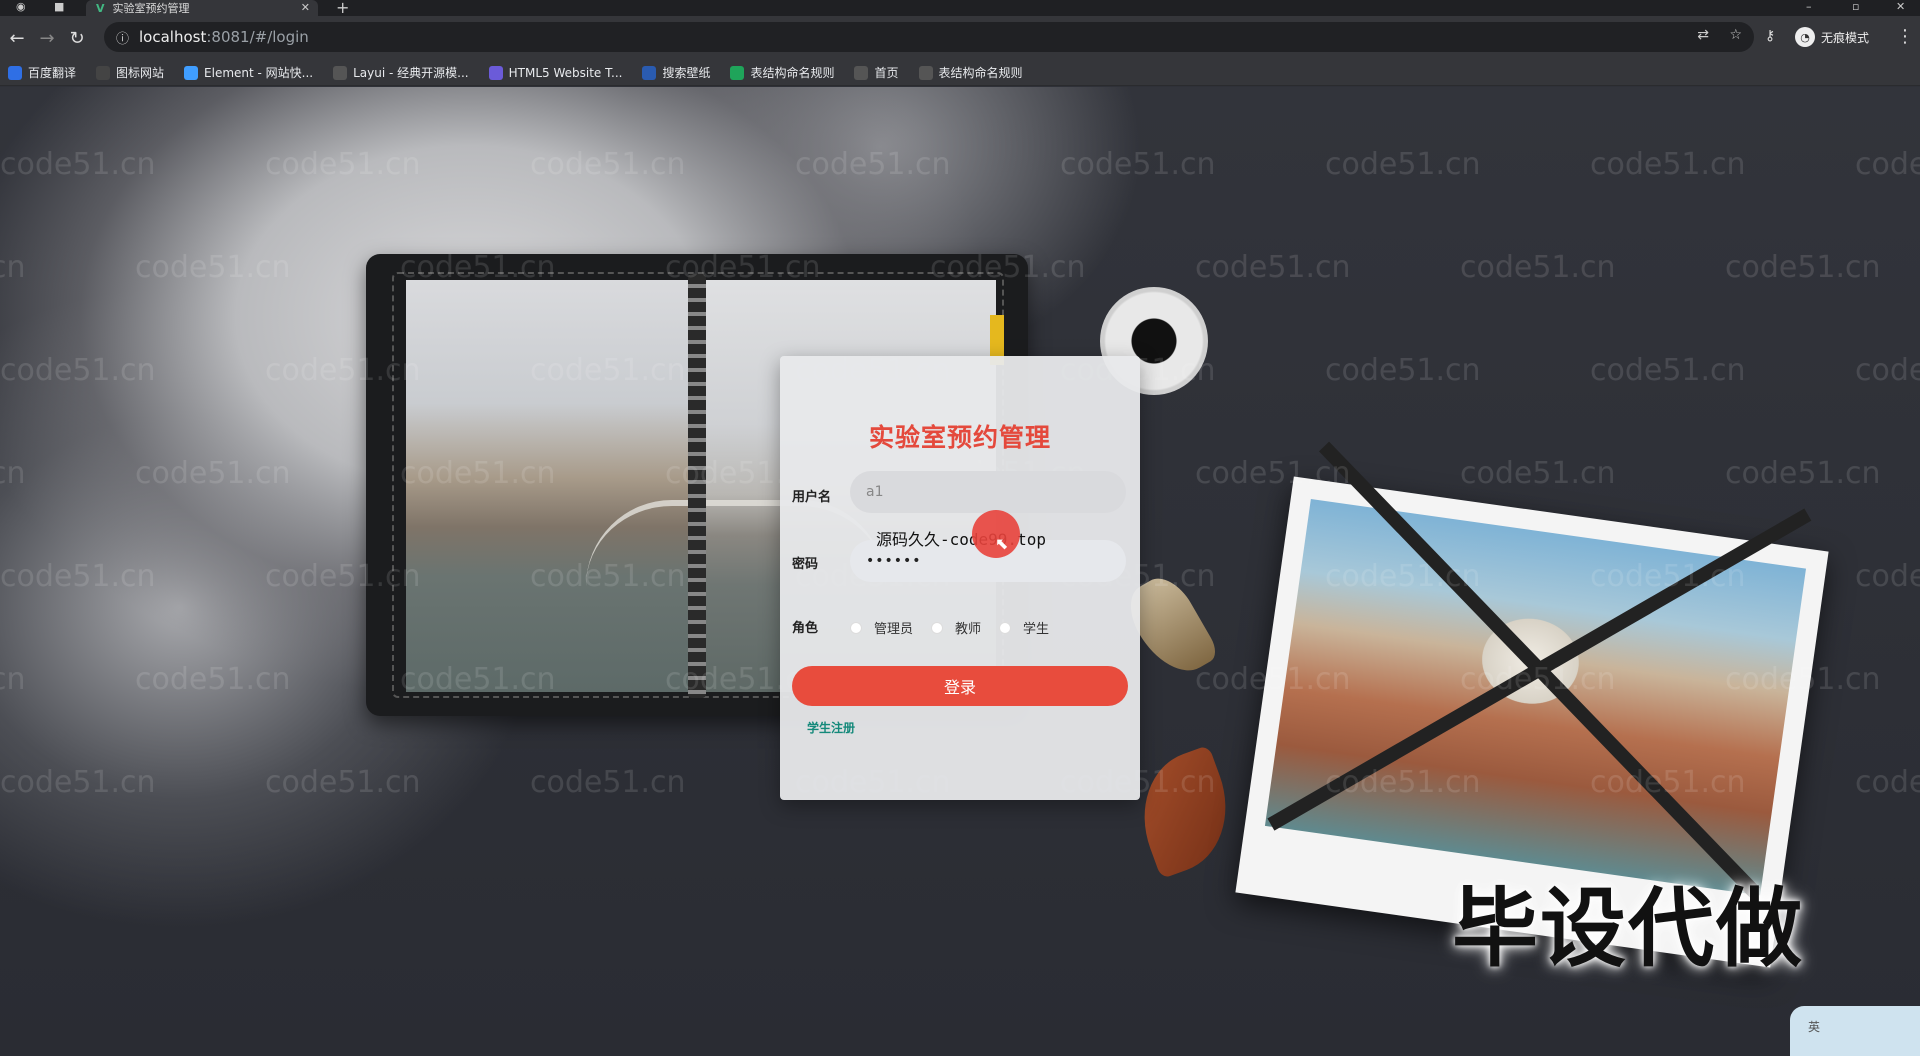 This screenshot has height=1056, width=1920. I want to click on forward-icon: →, so click(47, 38).